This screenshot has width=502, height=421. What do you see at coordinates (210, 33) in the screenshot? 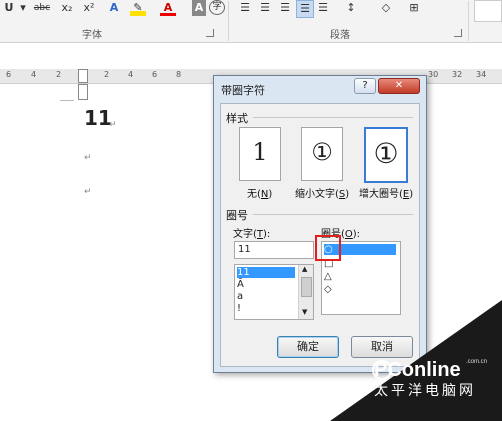
I see `font-dialog-launcher` at bounding box center [210, 33].